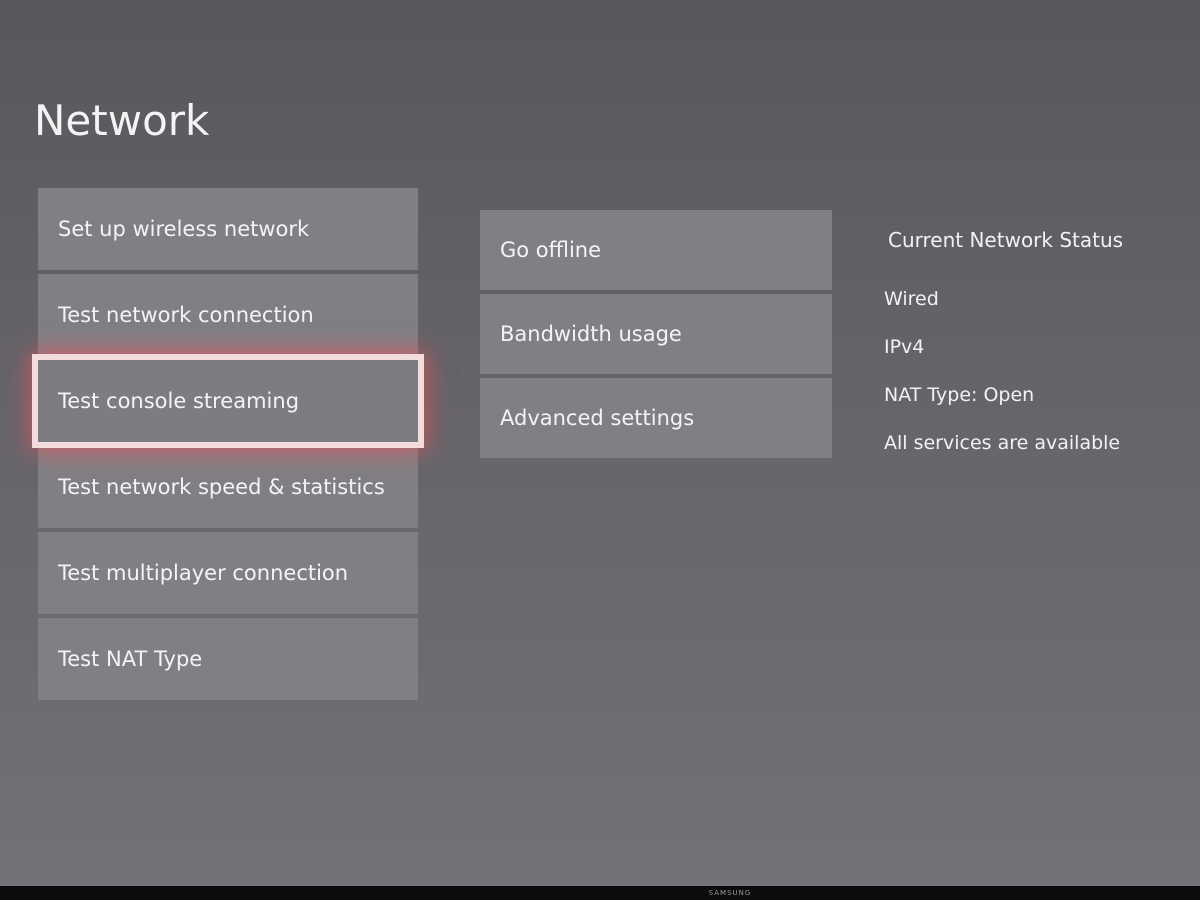  Describe the element at coordinates (122, 120) in the screenshot. I see `page-title: Network` at that location.